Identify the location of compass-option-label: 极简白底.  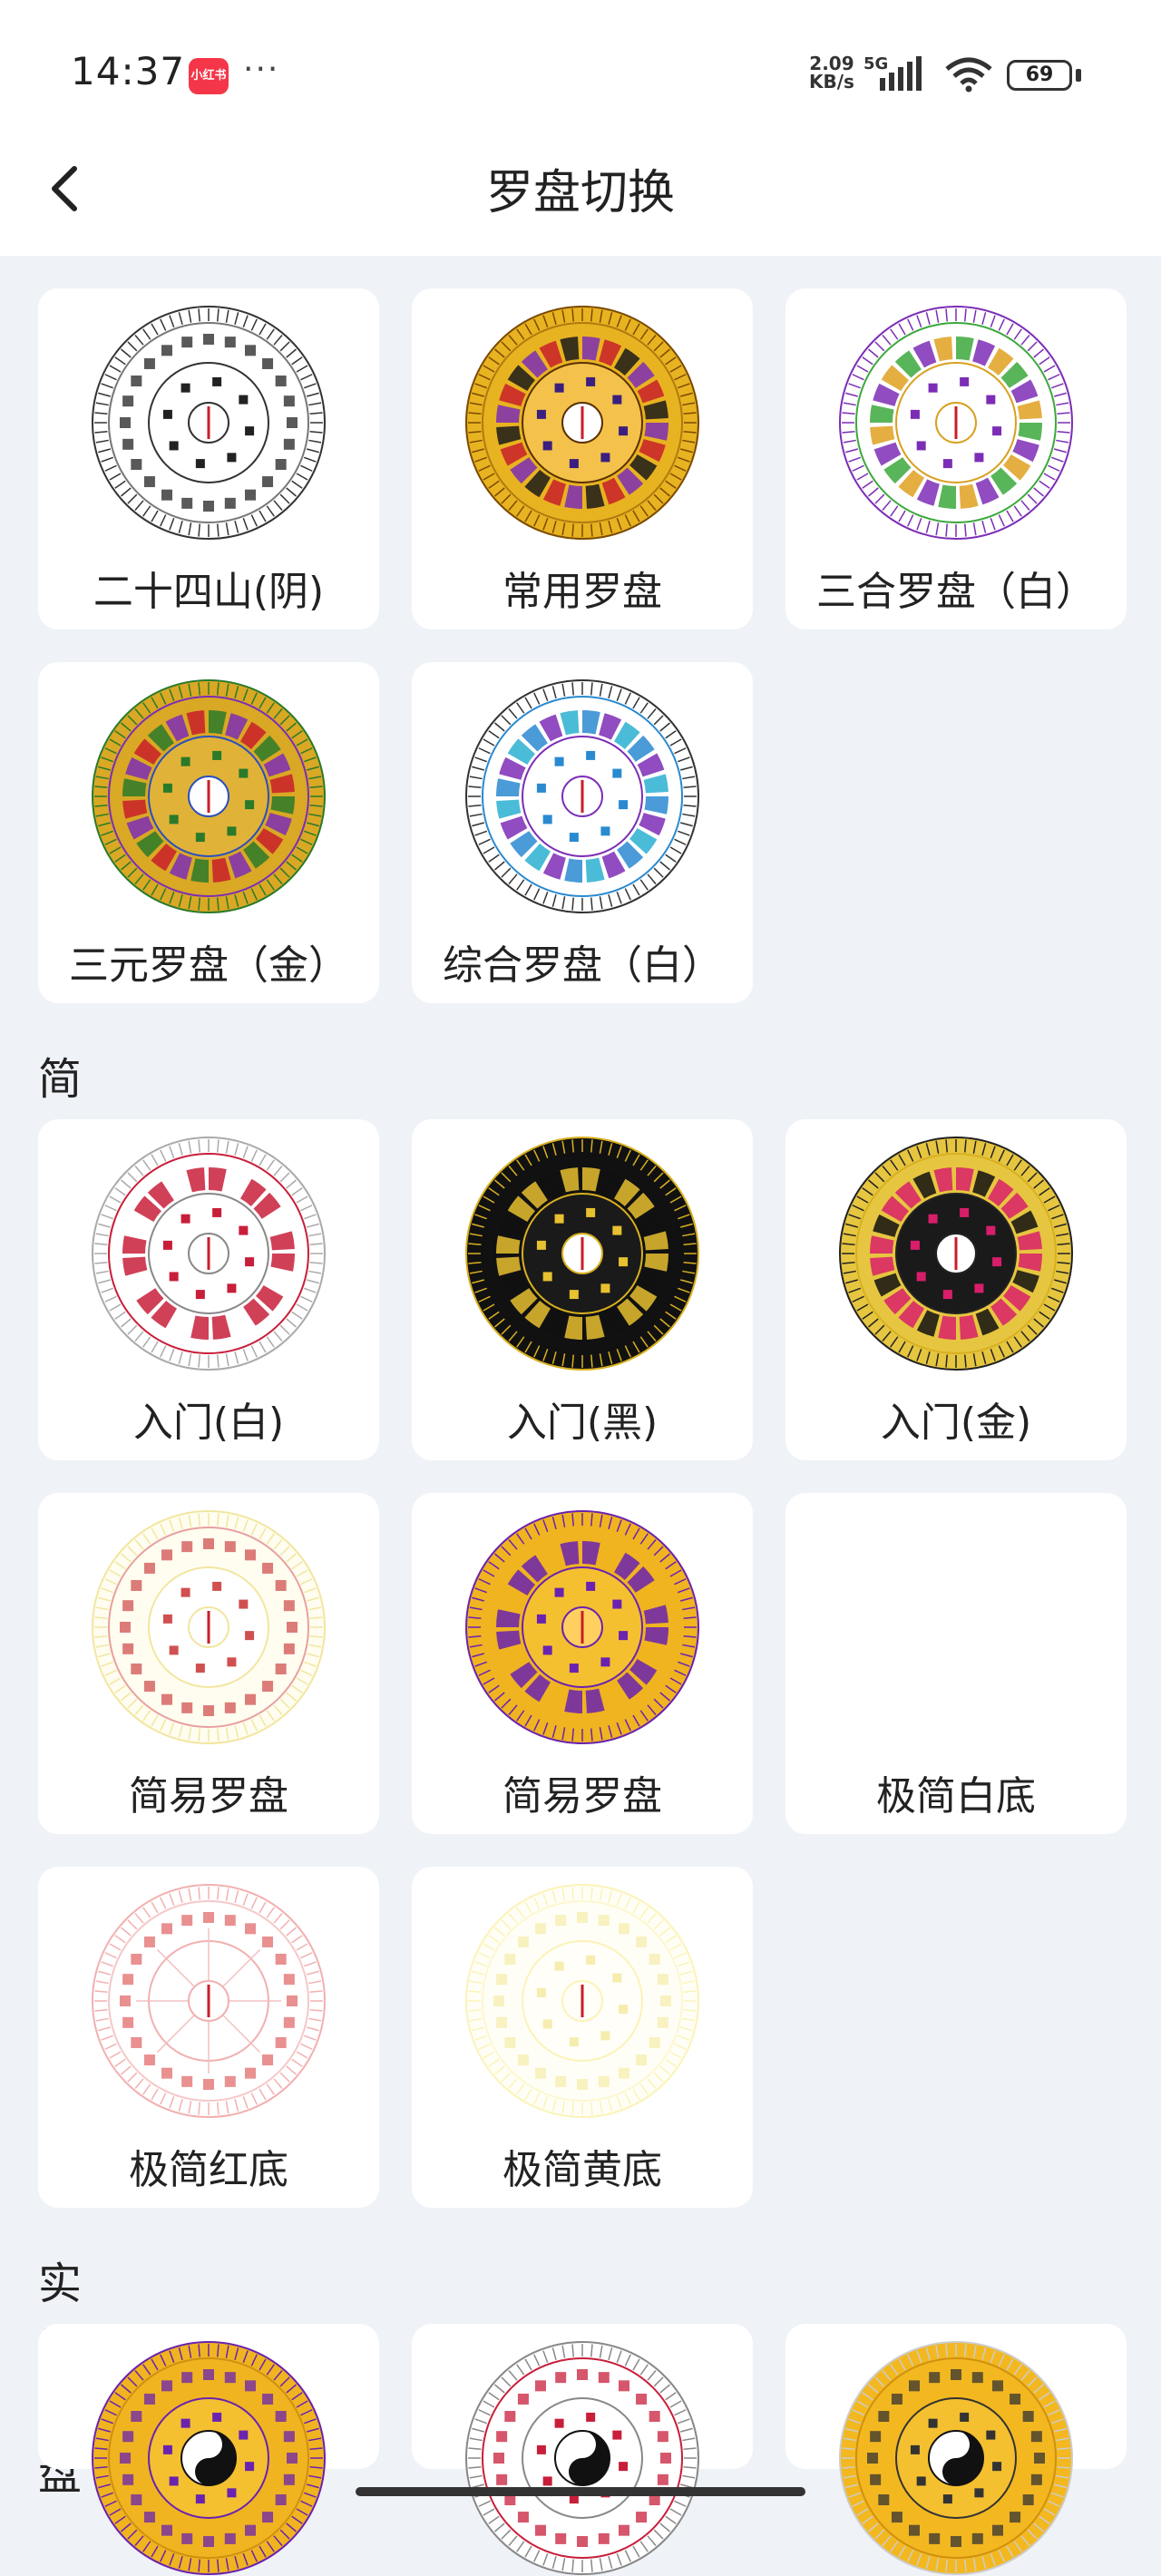
(956, 1796).